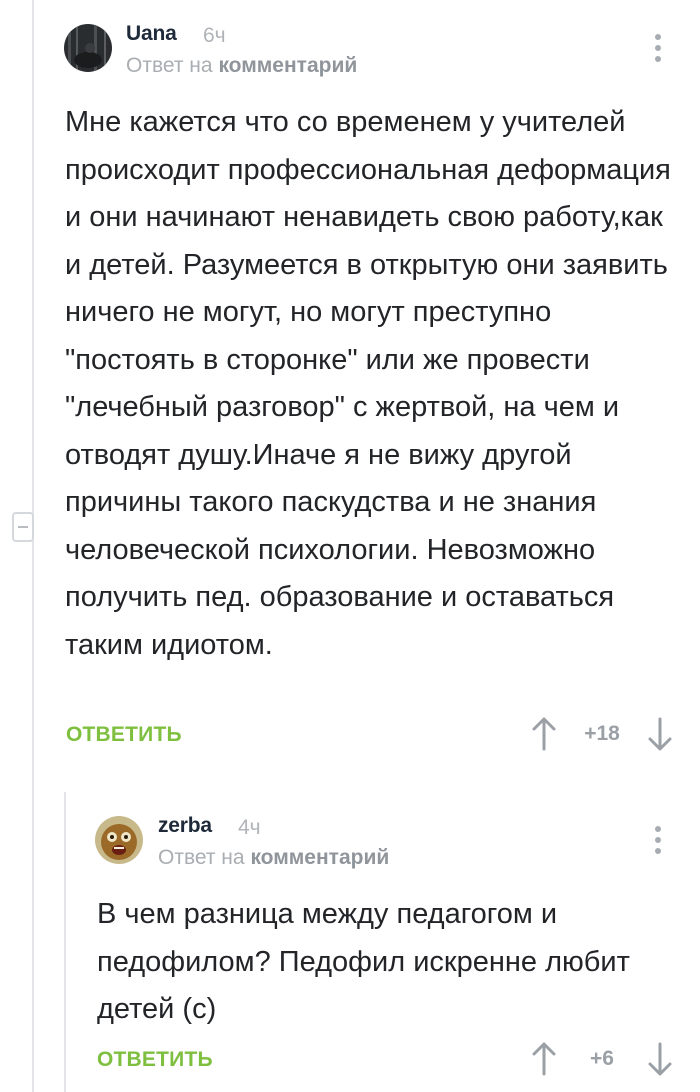 This screenshot has height=1092, width=700. Describe the element at coordinates (33, 546) in the screenshot. I see `thread-line` at that location.